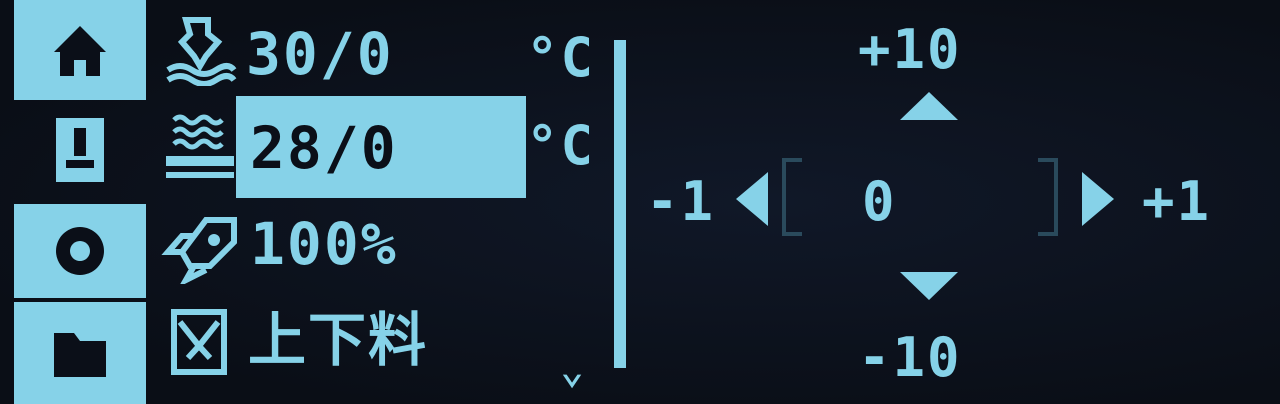 The height and width of the screenshot is (404, 1280). I want to click on fan-icon, so click(199, 250).